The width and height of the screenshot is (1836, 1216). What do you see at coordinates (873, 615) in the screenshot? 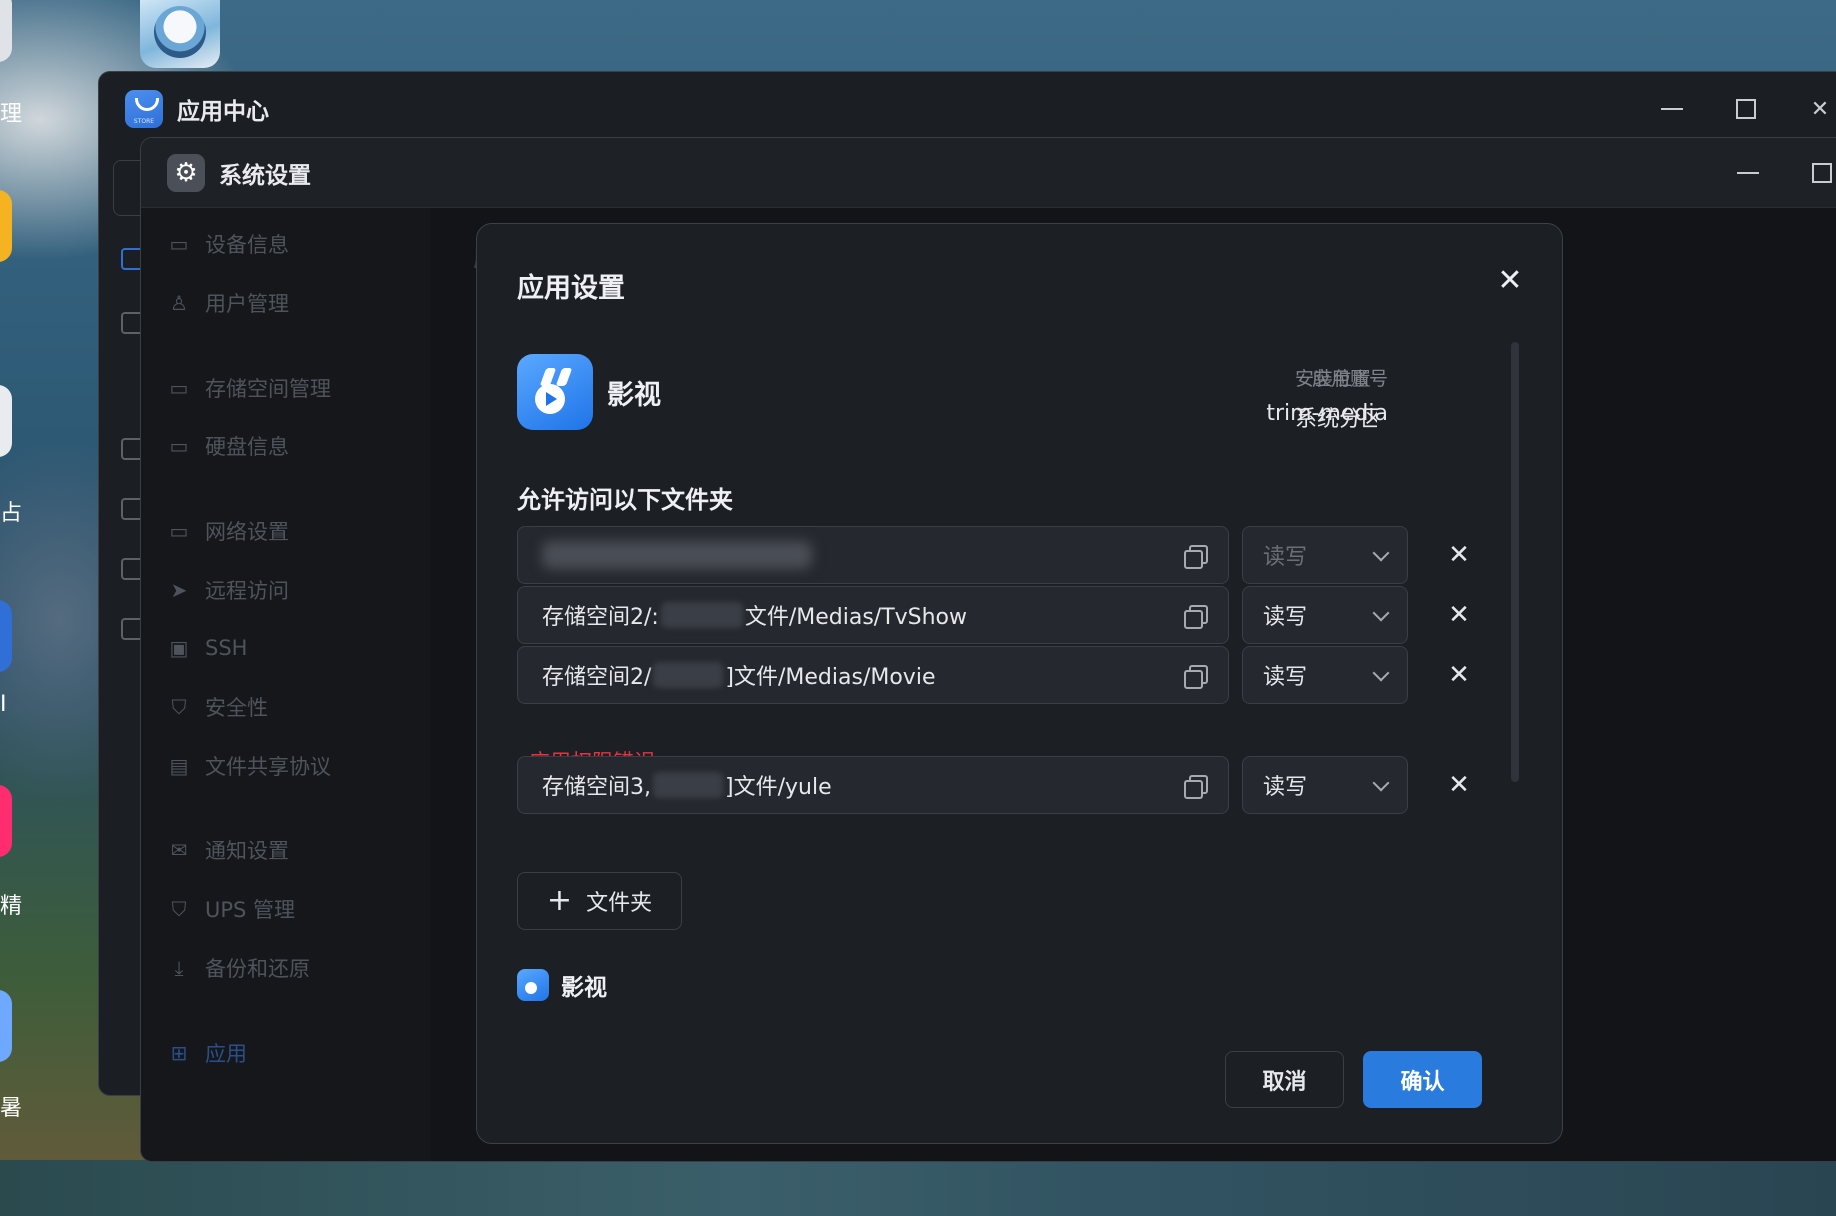
I see `folder-path-field: 存储空间2/: 文件/Medias/TvShow` at bounding box center [873, 615].